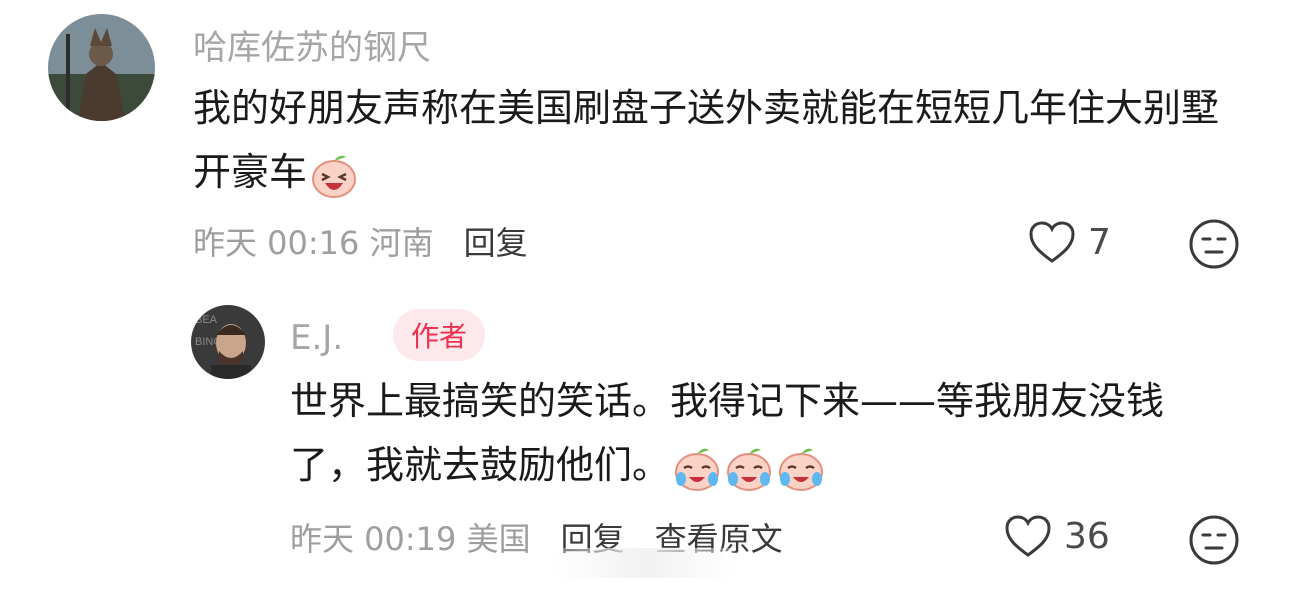 Image resolution: width=1290 pixels, height=595 pixels. What do you see at coordinates (645, 563) in the screenshot?
I see `watermark-overlay` at bounding box center [645, 563].